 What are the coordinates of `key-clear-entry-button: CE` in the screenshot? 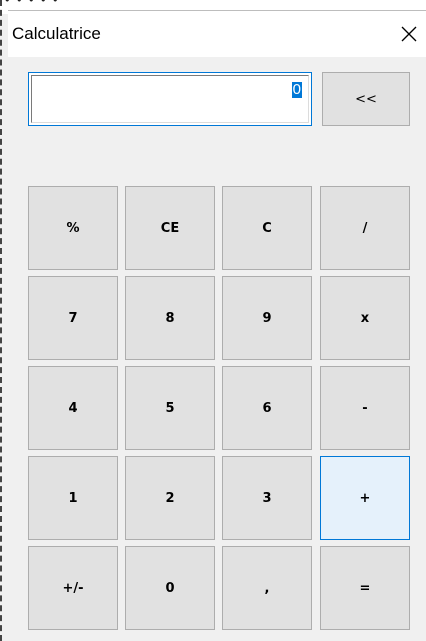 It's located at (170, 228).